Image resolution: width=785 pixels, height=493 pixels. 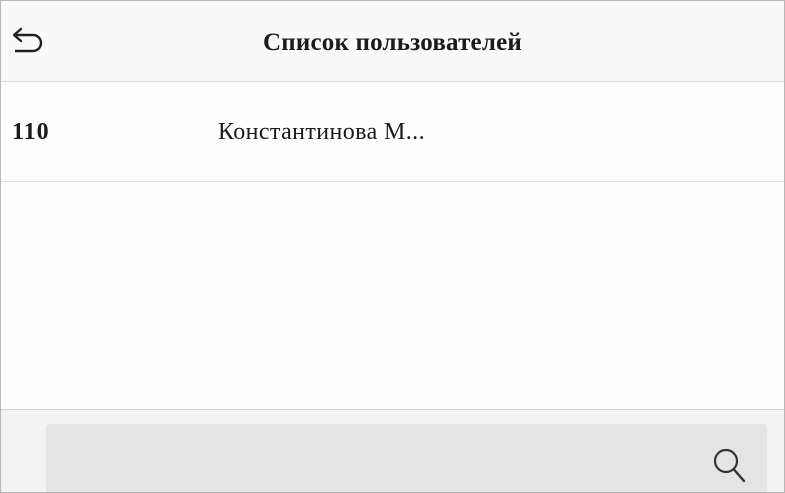 I want to click on page-title: Список пользователей, so click(x=392, y=42).